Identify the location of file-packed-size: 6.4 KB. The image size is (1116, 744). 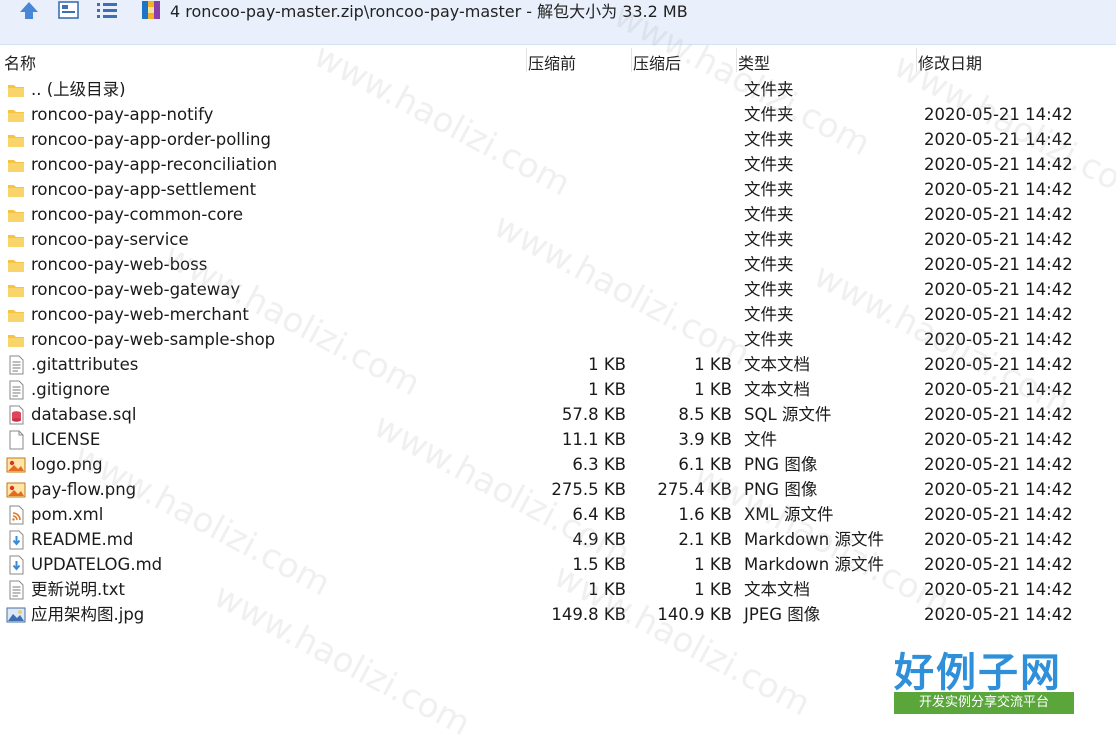
(599, 514).